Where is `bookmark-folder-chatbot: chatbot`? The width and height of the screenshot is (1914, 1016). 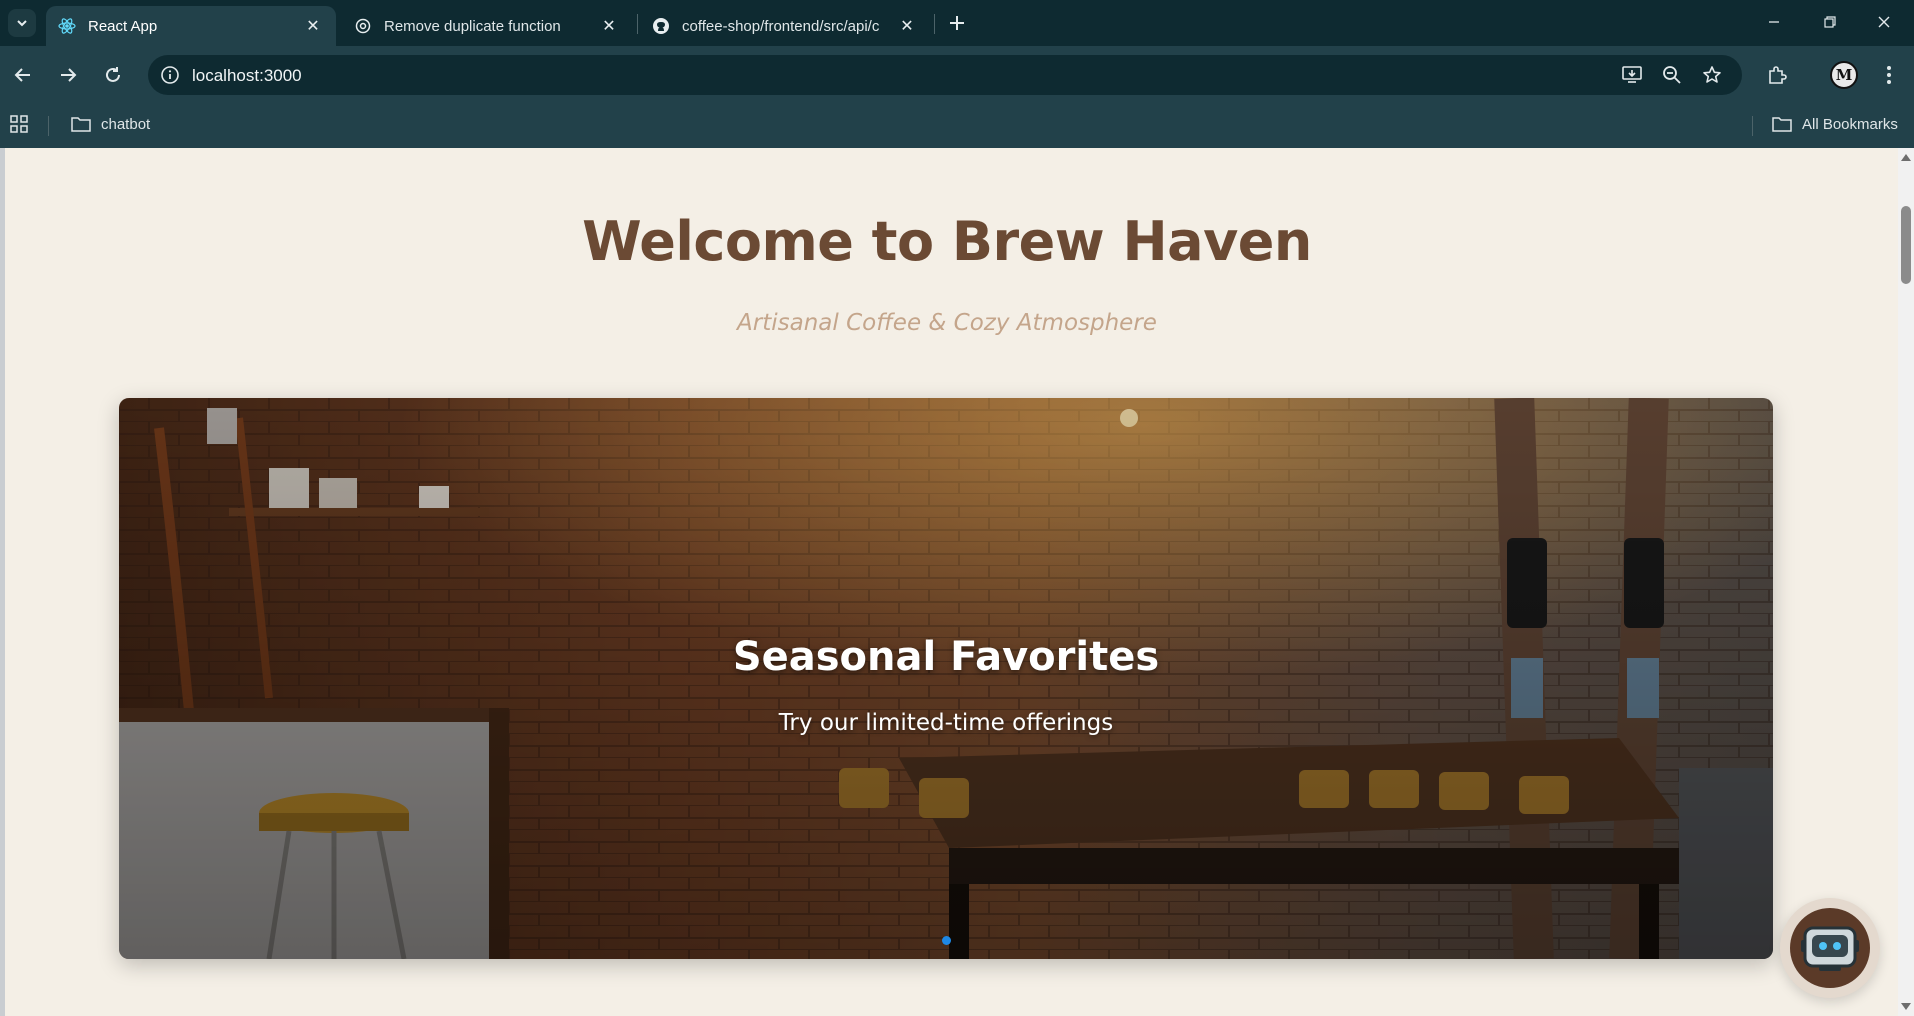
bookmark-folder-chatbot: chatbot is located at coordinates (110, 124).